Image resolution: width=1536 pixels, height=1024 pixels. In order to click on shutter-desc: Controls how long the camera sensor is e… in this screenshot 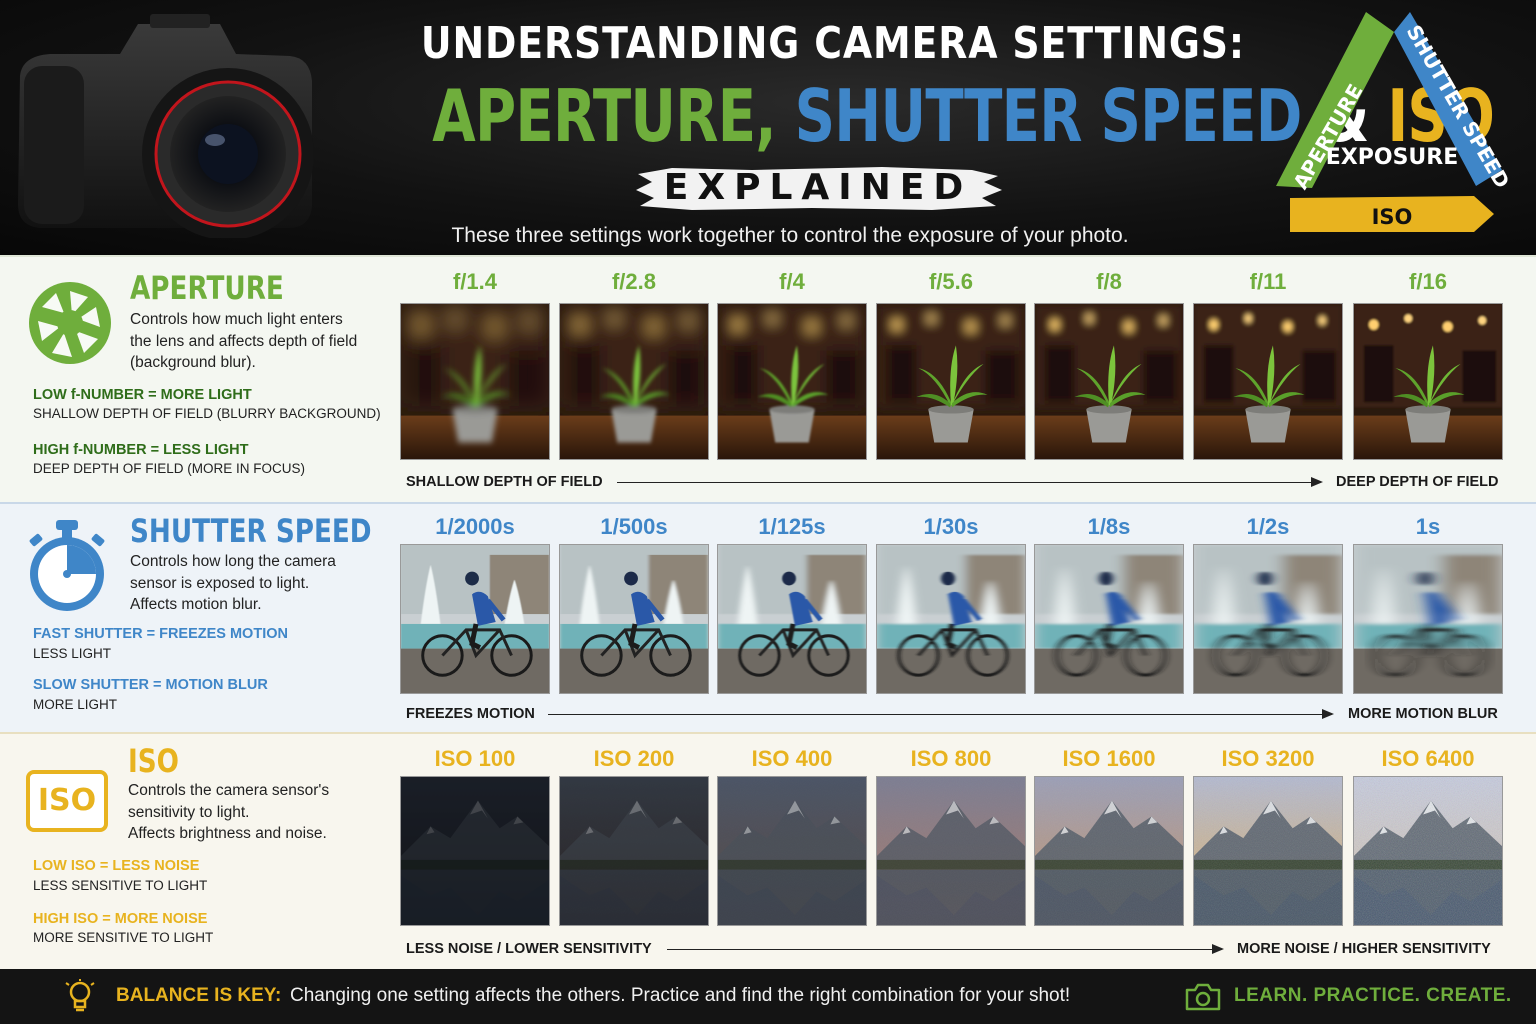, I will do `click(233, 583)`.